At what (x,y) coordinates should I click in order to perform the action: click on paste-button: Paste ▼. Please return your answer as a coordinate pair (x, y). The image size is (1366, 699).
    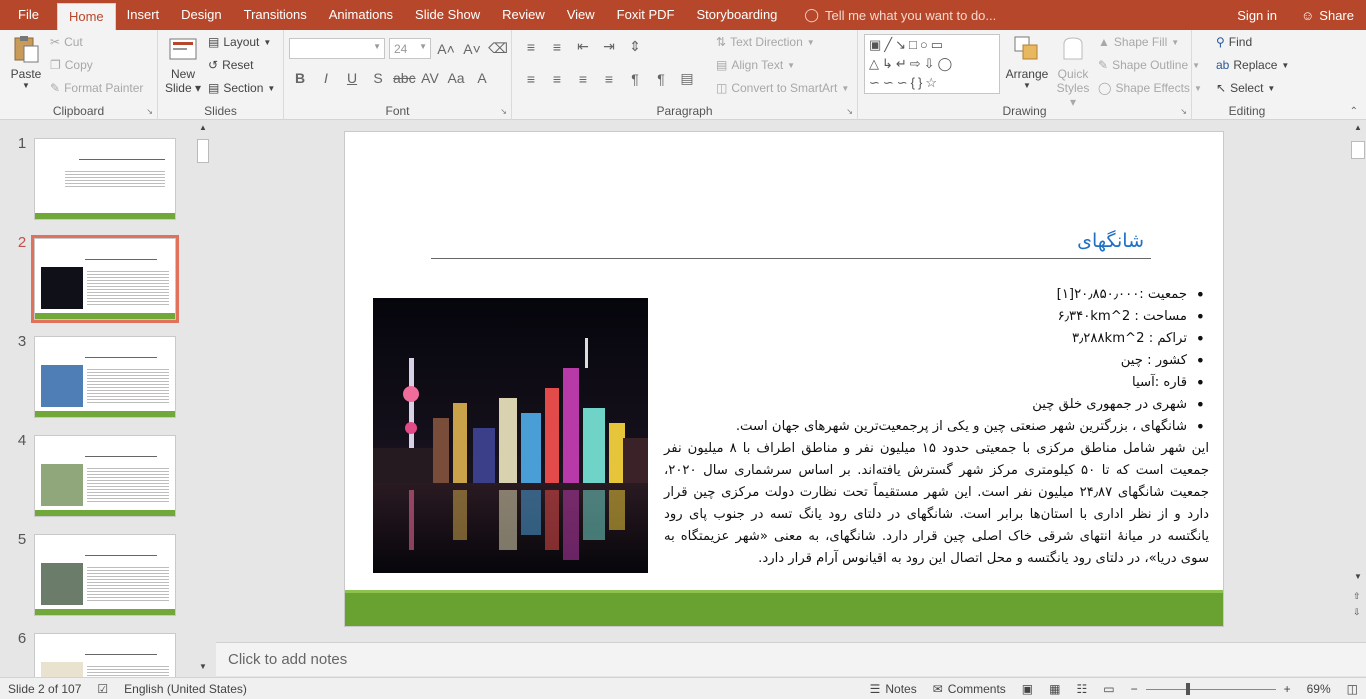
    Looking at the image, I should click on (26, 62).